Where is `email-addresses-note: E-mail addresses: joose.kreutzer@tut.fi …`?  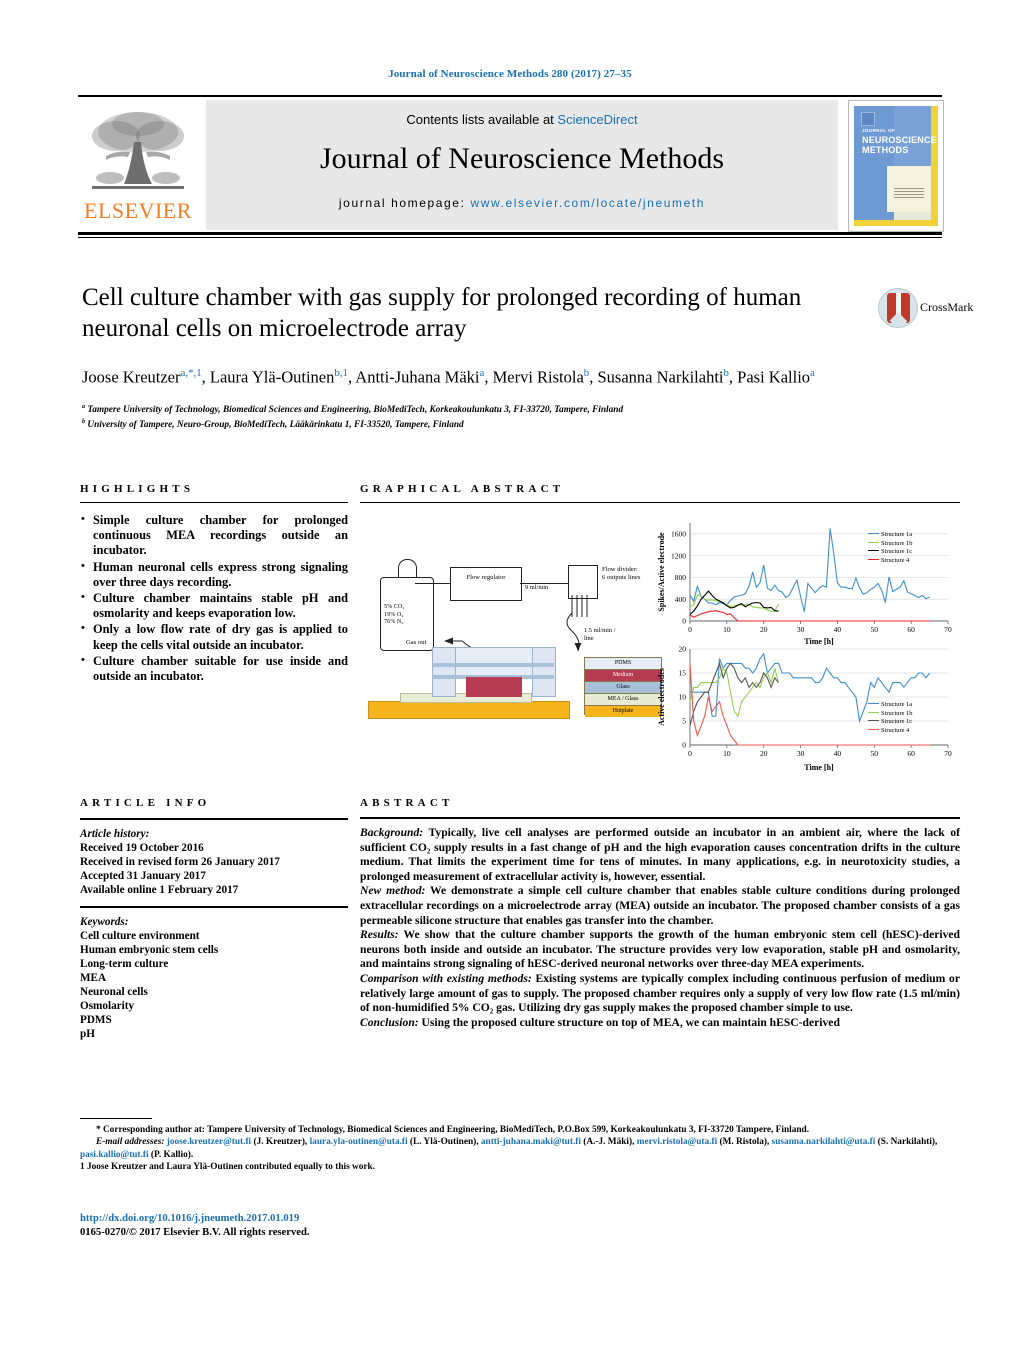
email-addresses-note: E-mail addresses: joose.kreutzer@tut.fi … is located at coordinates (520, 1148).